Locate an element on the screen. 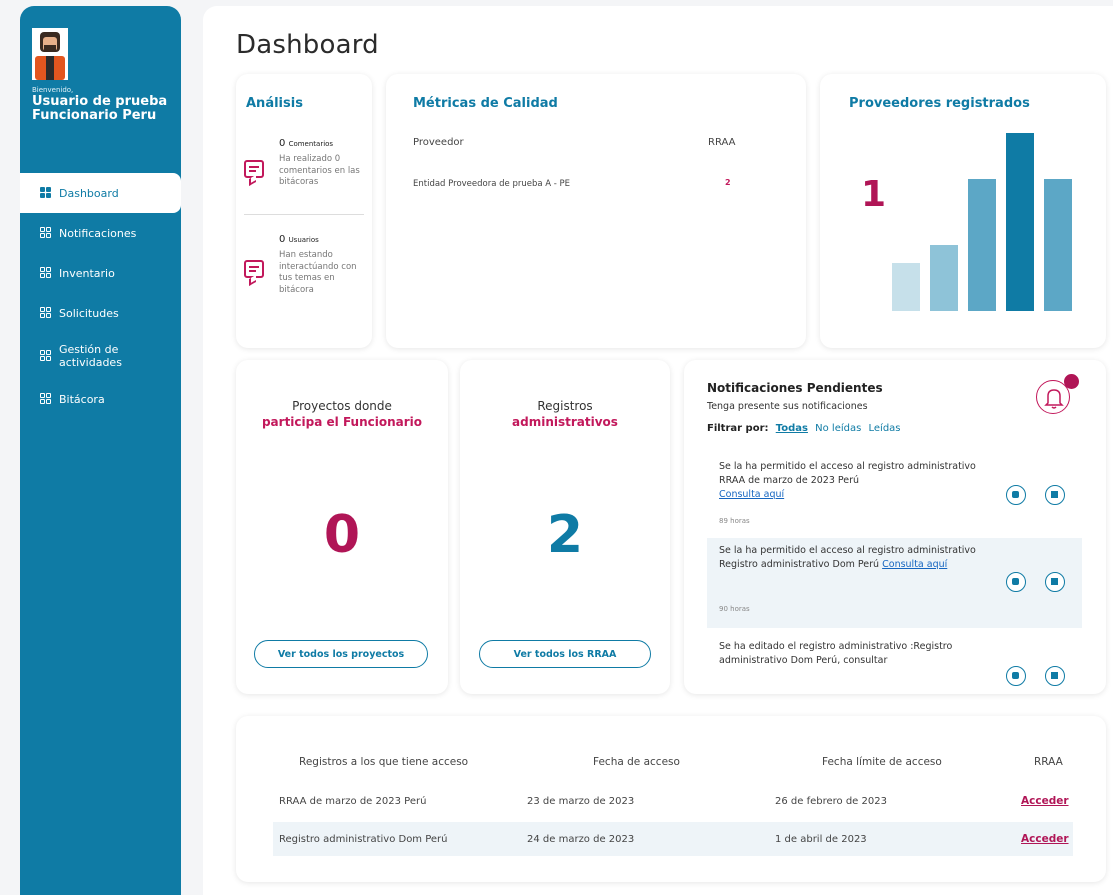  divider is located at coordinates (304, 214).